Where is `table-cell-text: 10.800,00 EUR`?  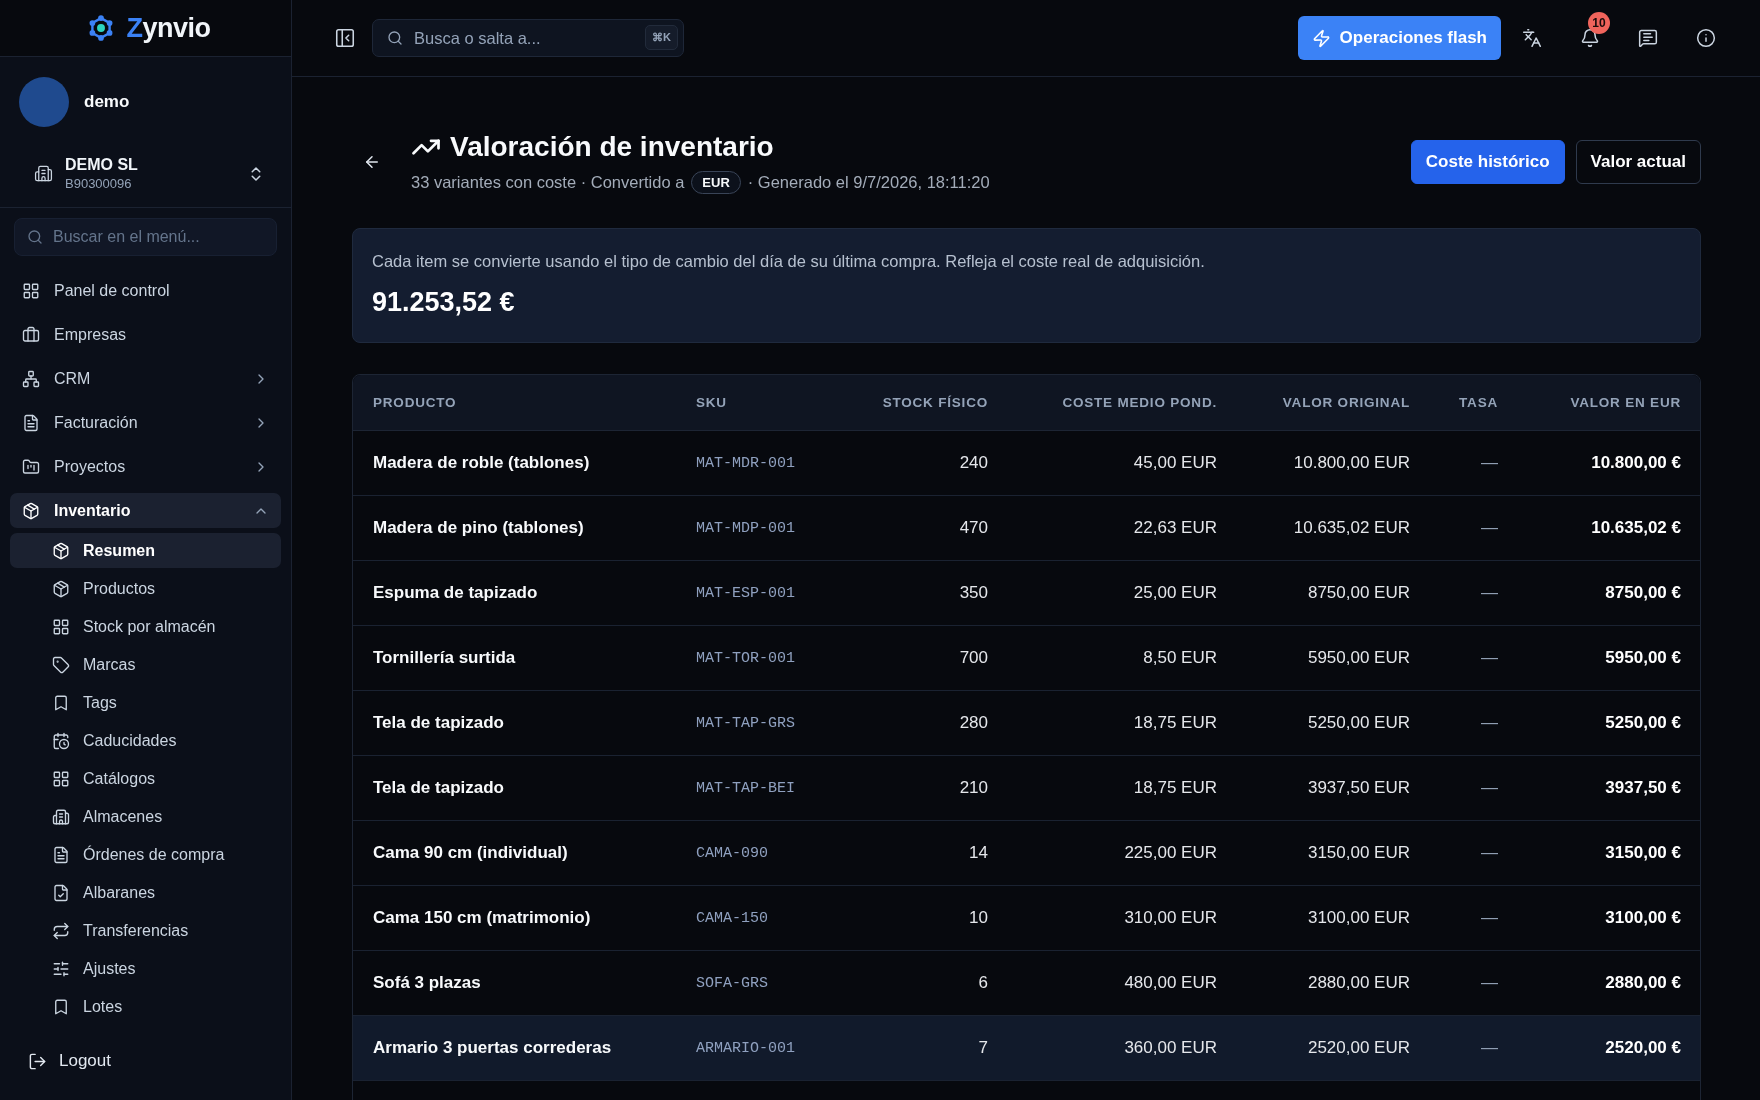 table-cell-text: 10.800,00 EUR is located at coordinates (1351, 463).